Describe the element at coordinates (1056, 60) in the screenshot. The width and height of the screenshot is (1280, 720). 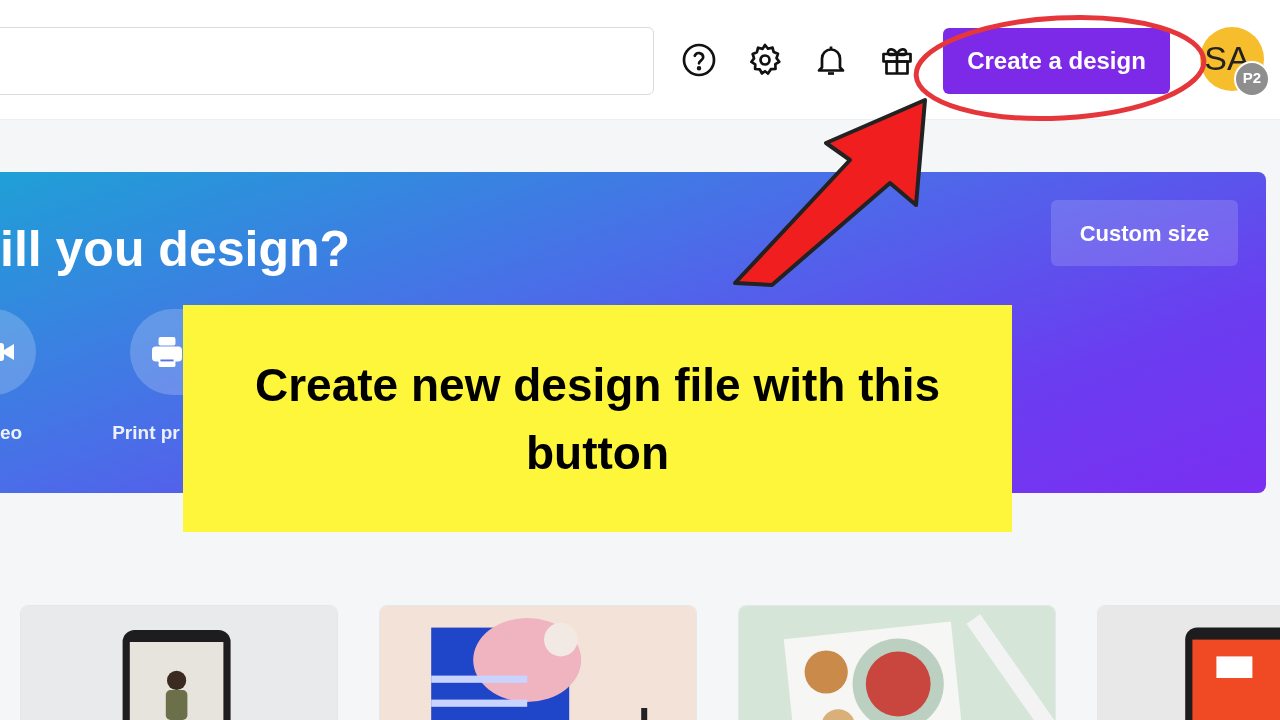
I see `create-design-button: Create a design` at that location.